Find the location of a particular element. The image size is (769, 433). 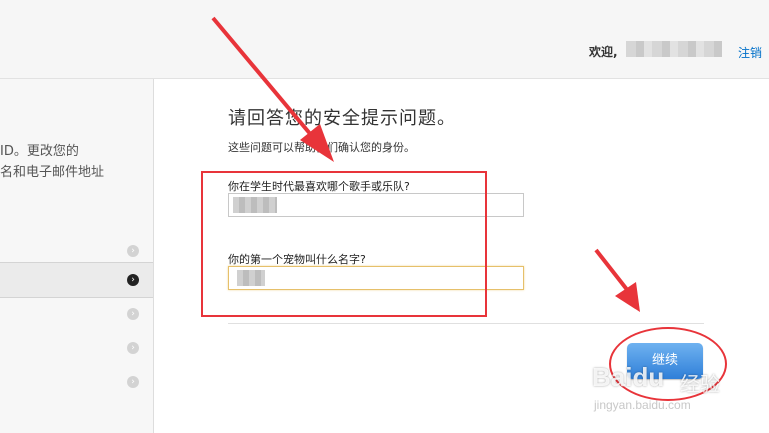

watermark-url: jingyan.baidu.com is located at coordinates (642, 405).